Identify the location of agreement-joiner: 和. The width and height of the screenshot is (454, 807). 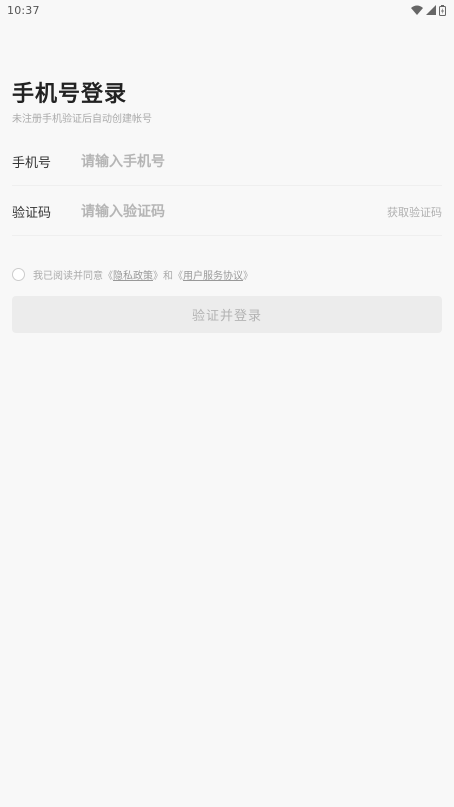
(168, 276).